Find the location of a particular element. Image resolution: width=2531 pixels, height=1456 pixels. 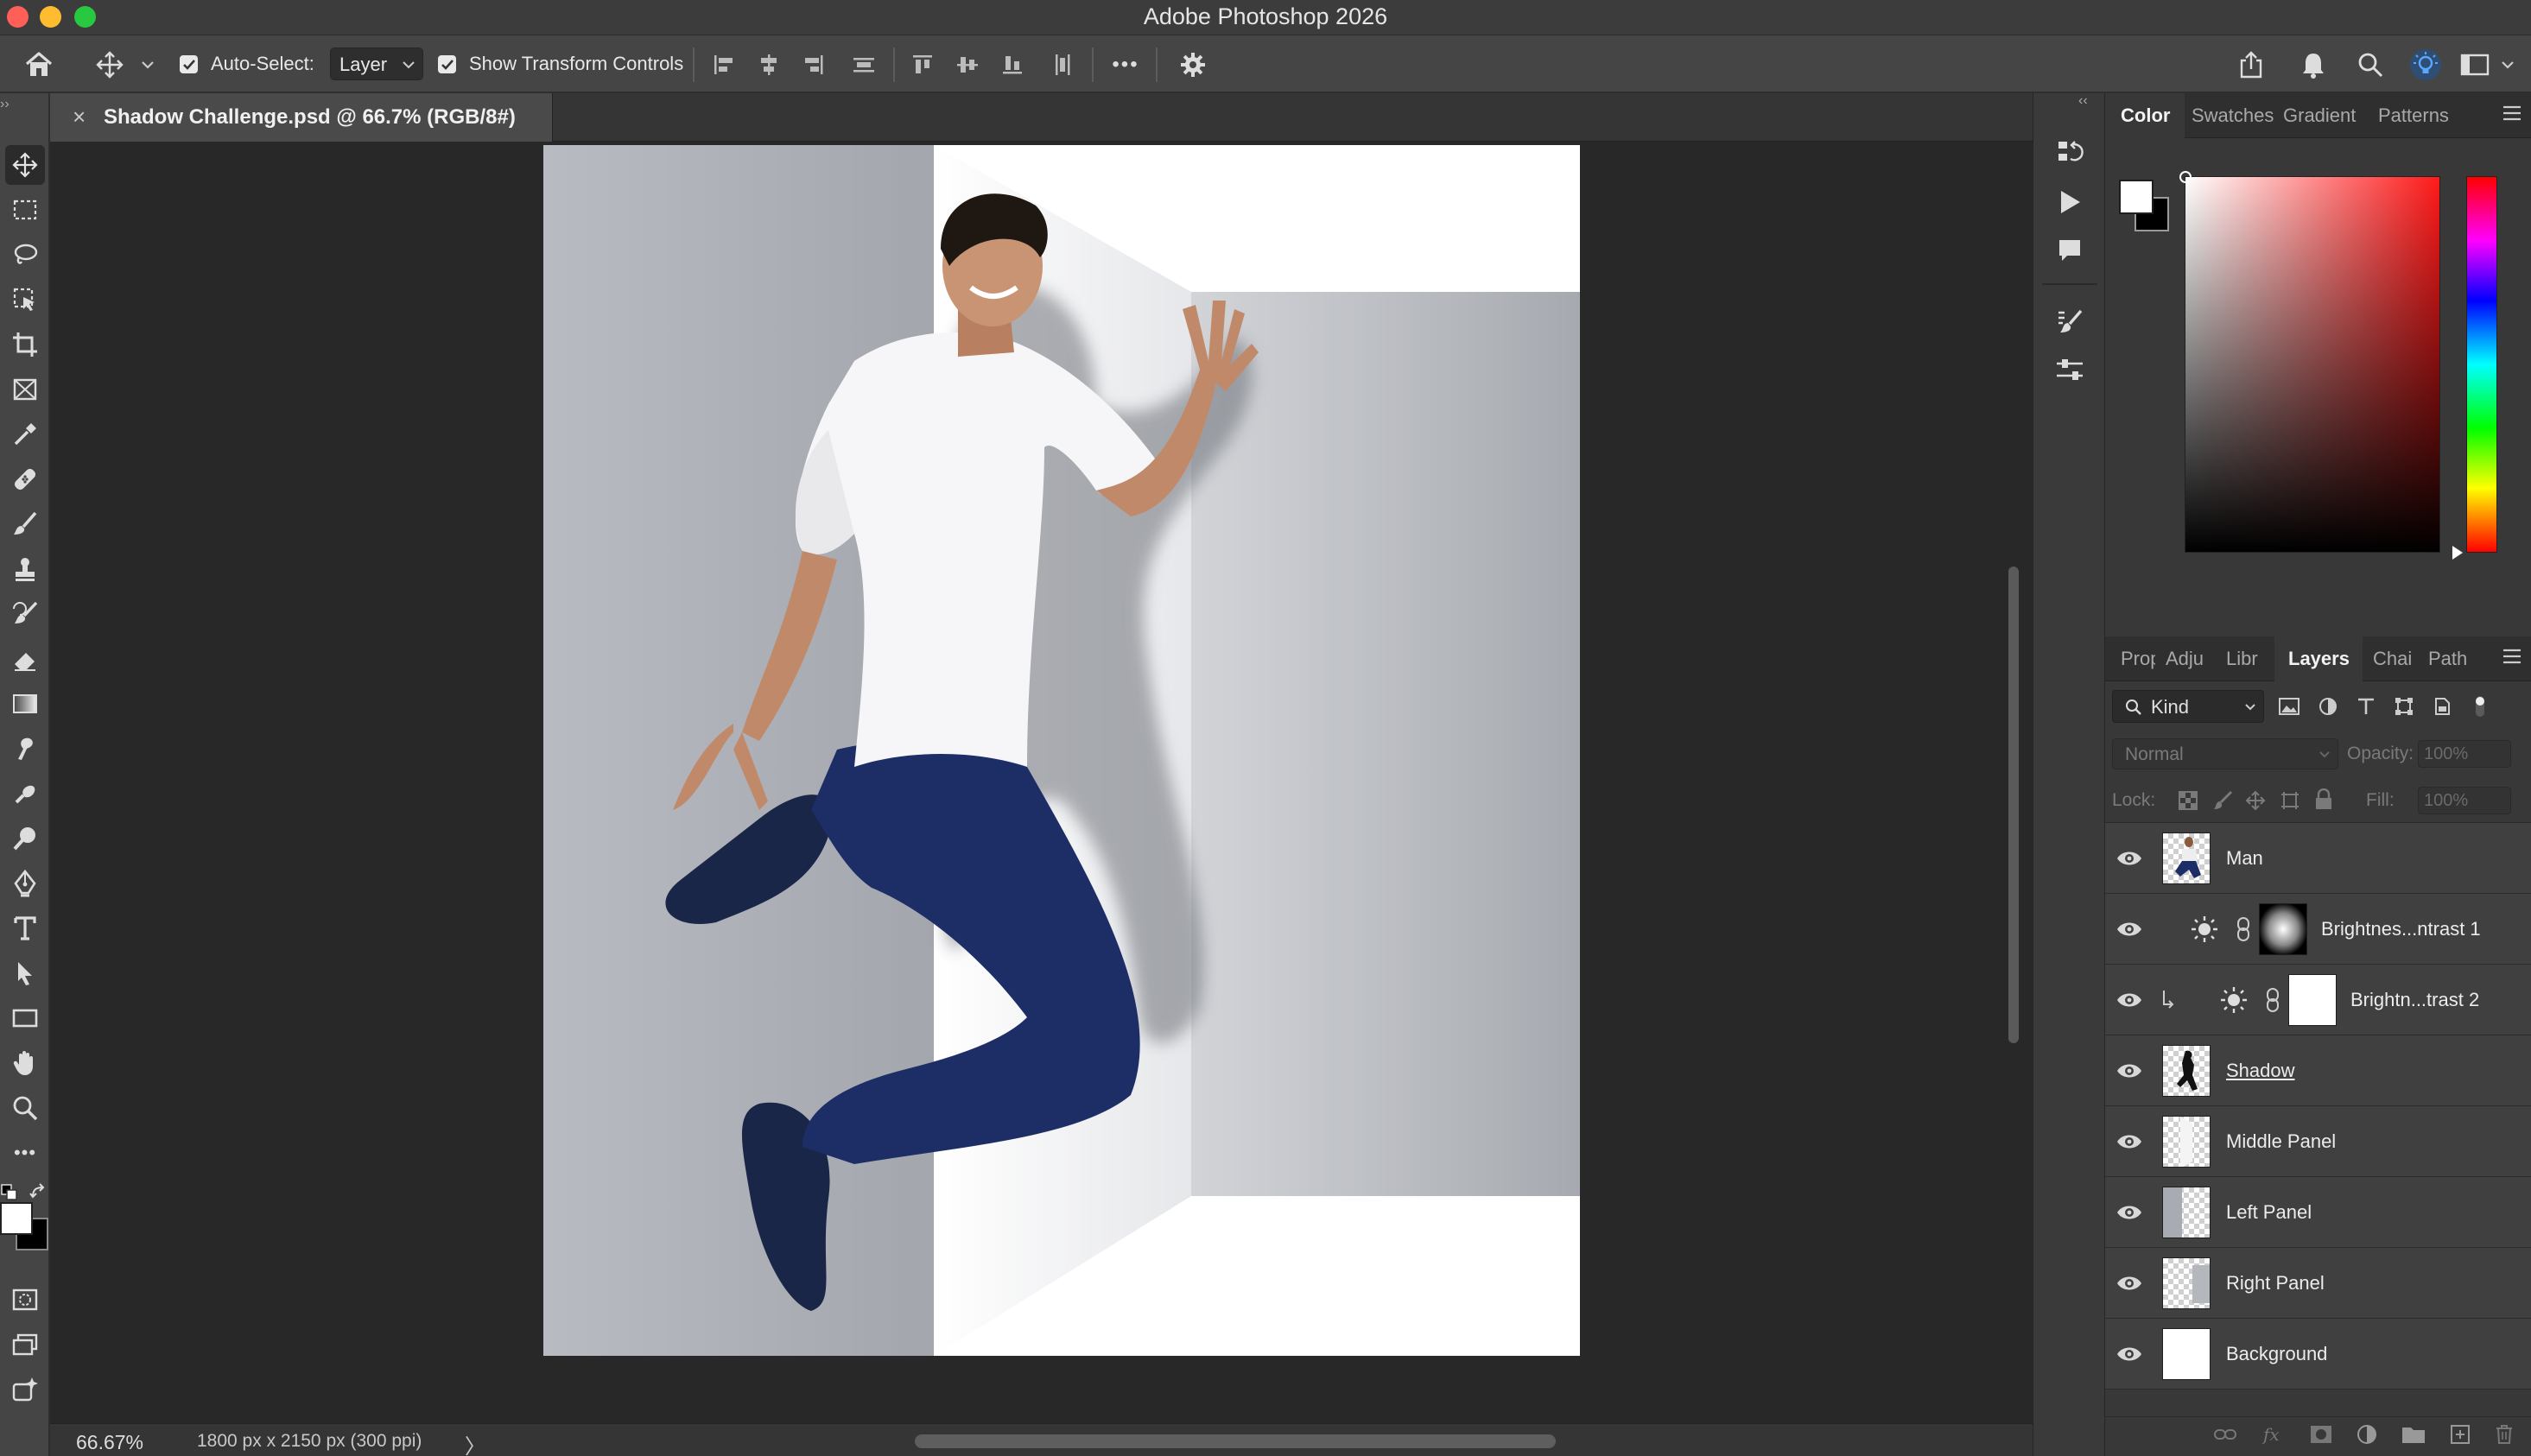

layer-row-right-panel: Right Panel is located at coordinates (2318, 1284).